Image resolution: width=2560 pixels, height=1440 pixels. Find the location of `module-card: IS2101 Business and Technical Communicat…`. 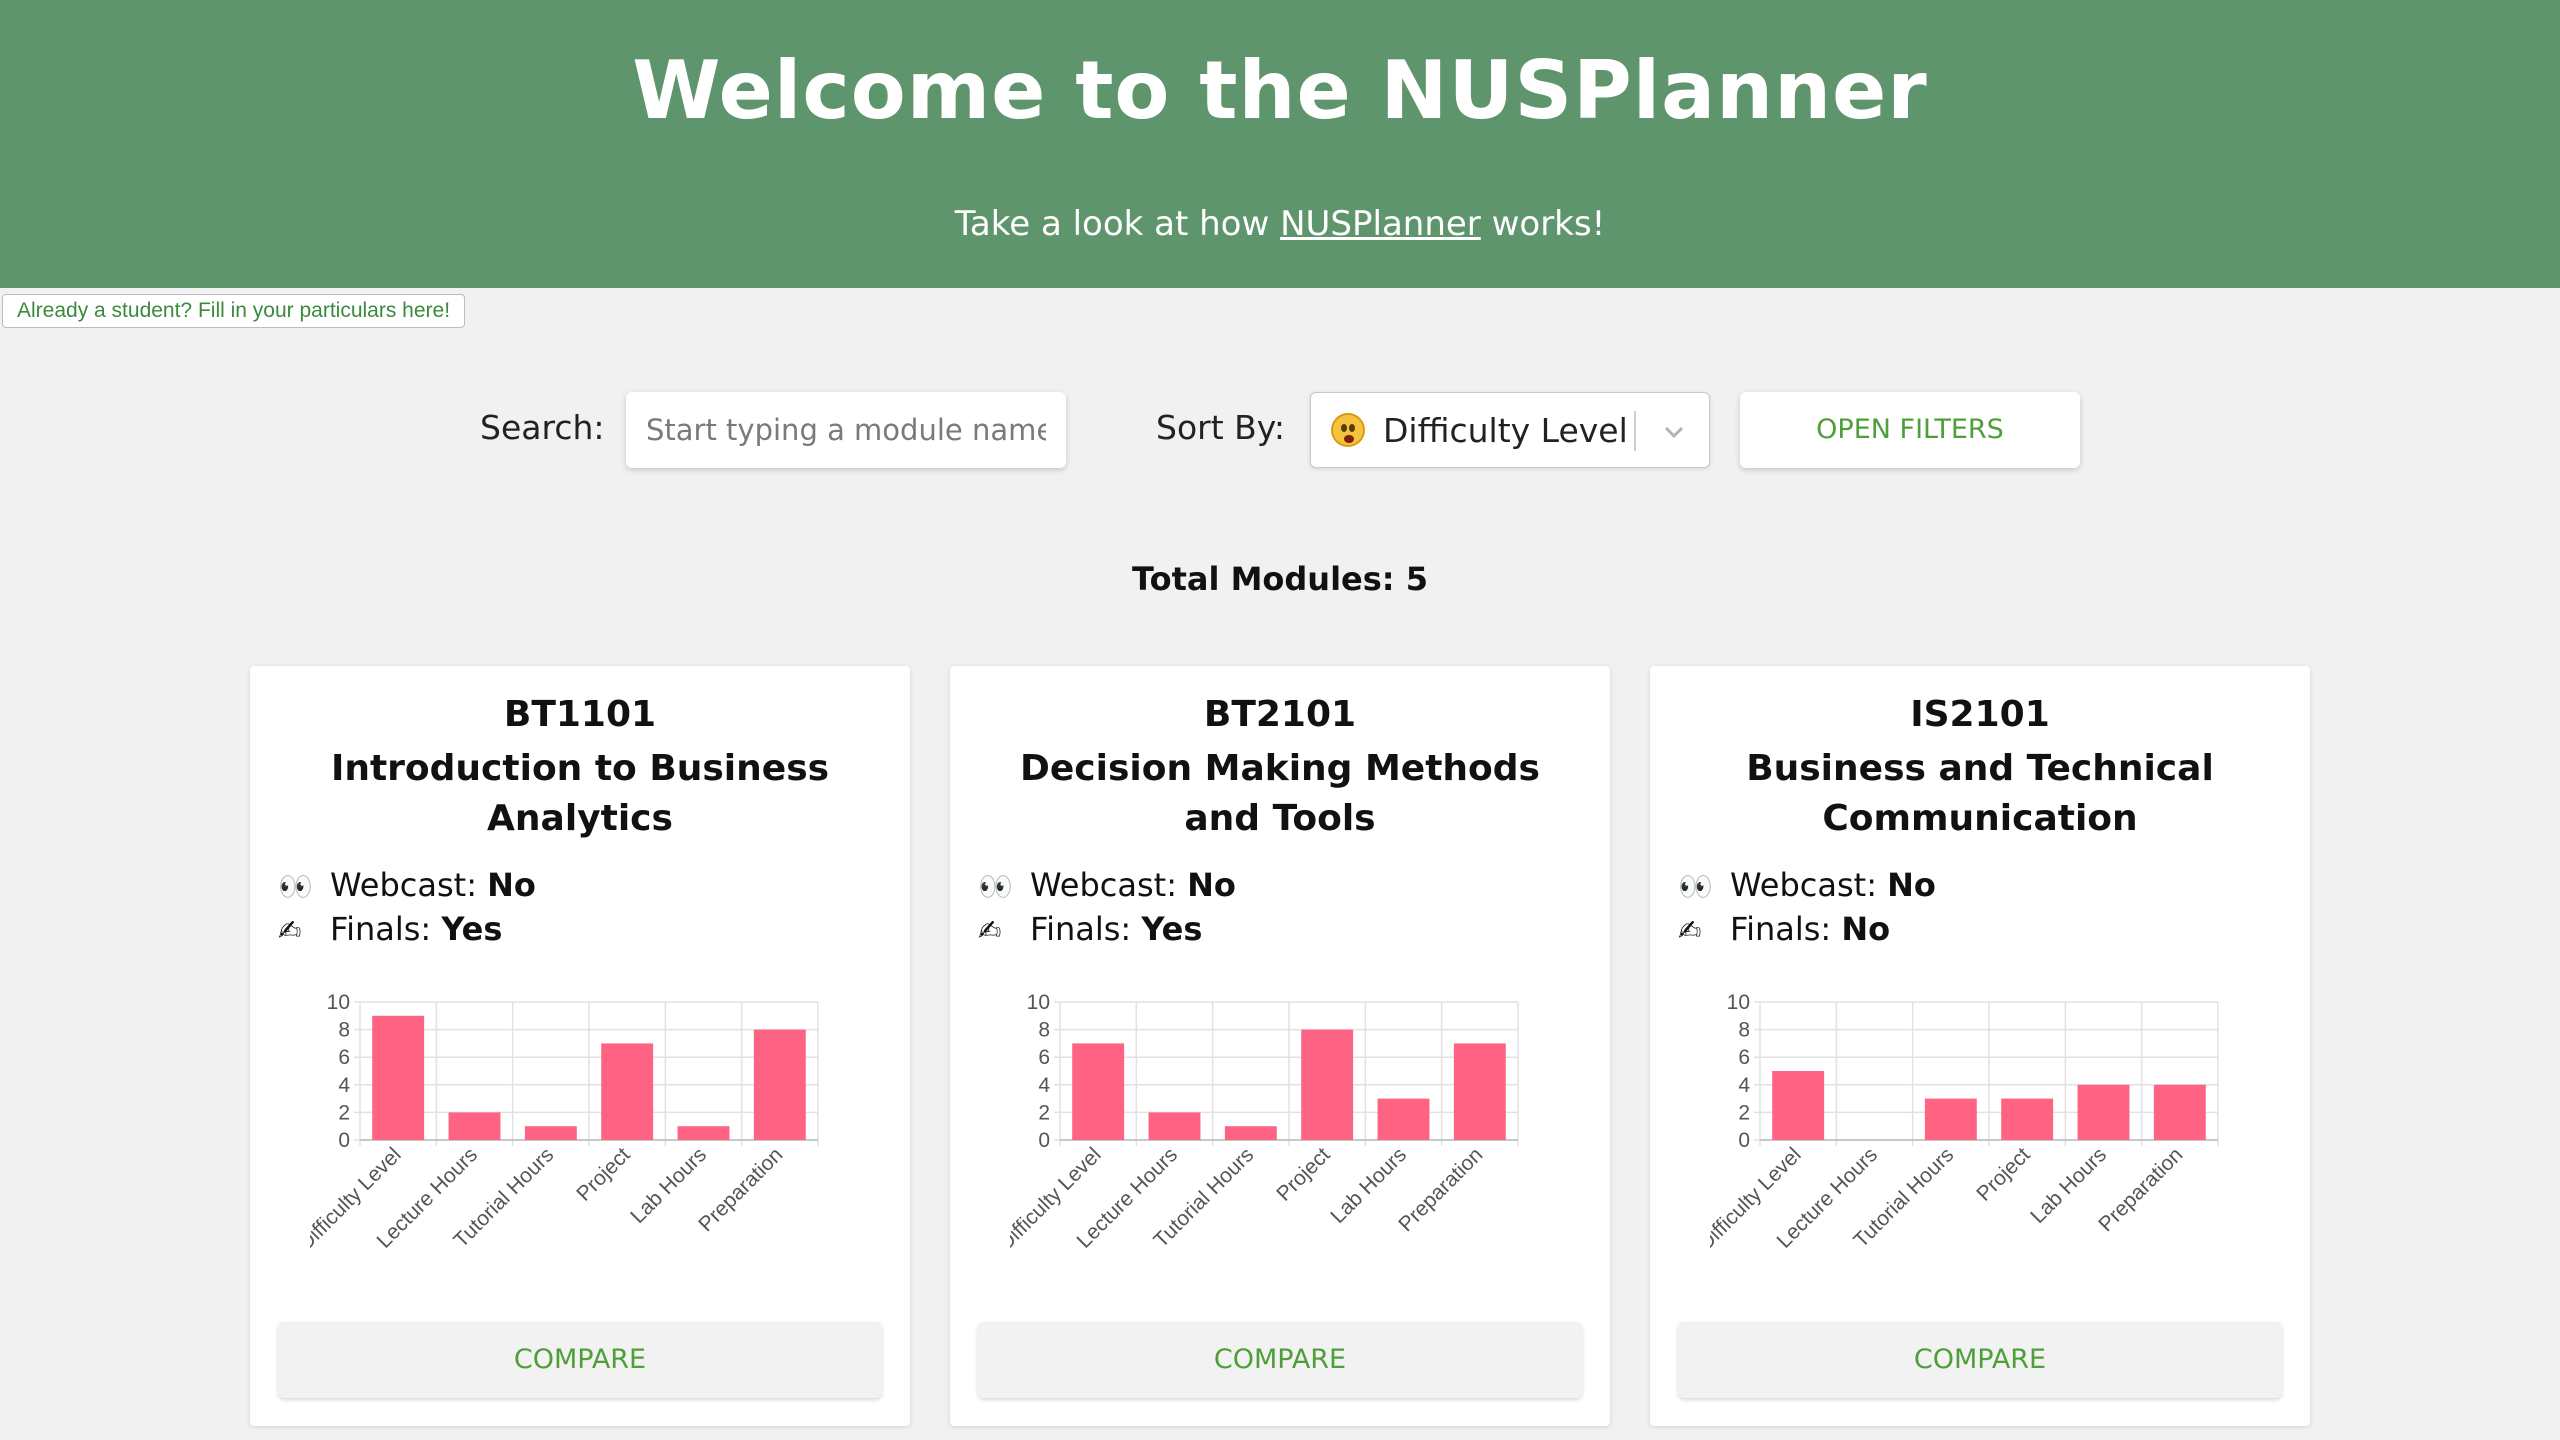

module-card: IS2101 Business and Technical Communicat… is located at coordinates (1980, 1046).